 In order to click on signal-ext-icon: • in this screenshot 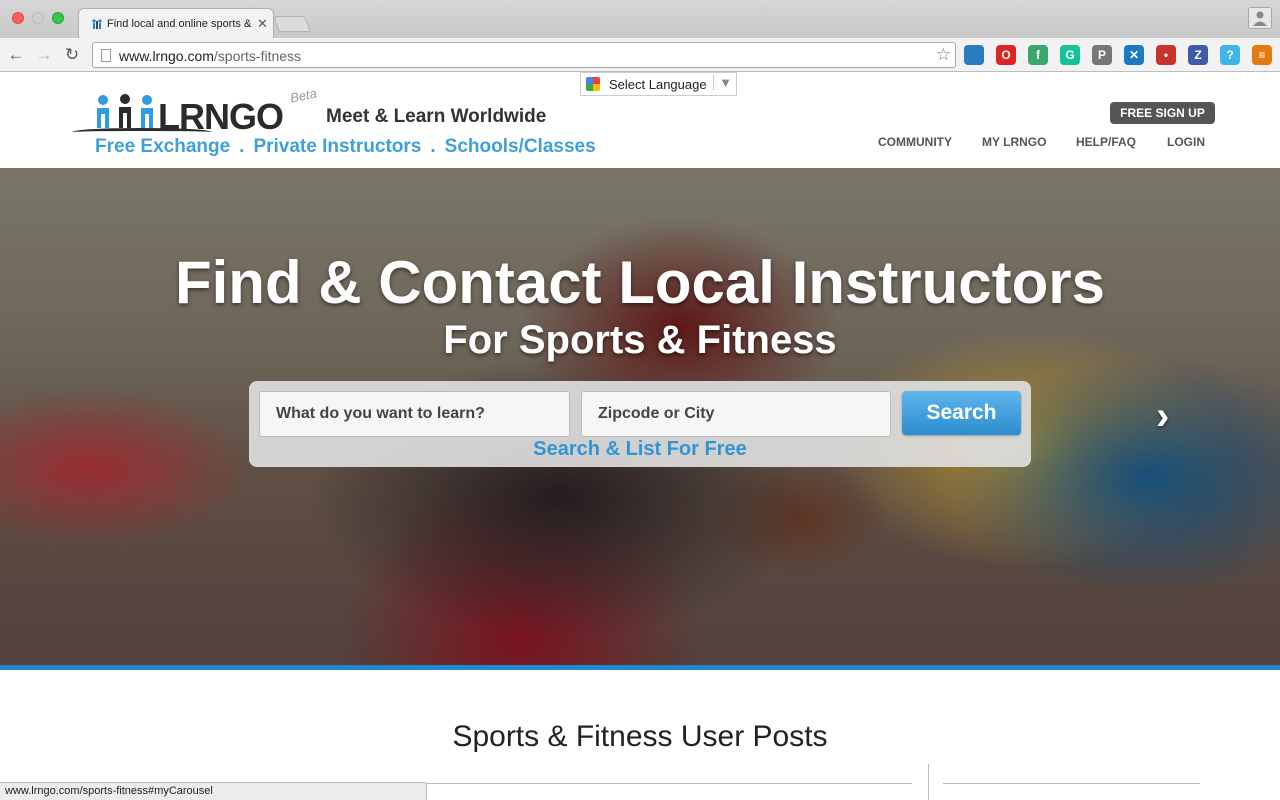, I will do `click(1166, 55)`.